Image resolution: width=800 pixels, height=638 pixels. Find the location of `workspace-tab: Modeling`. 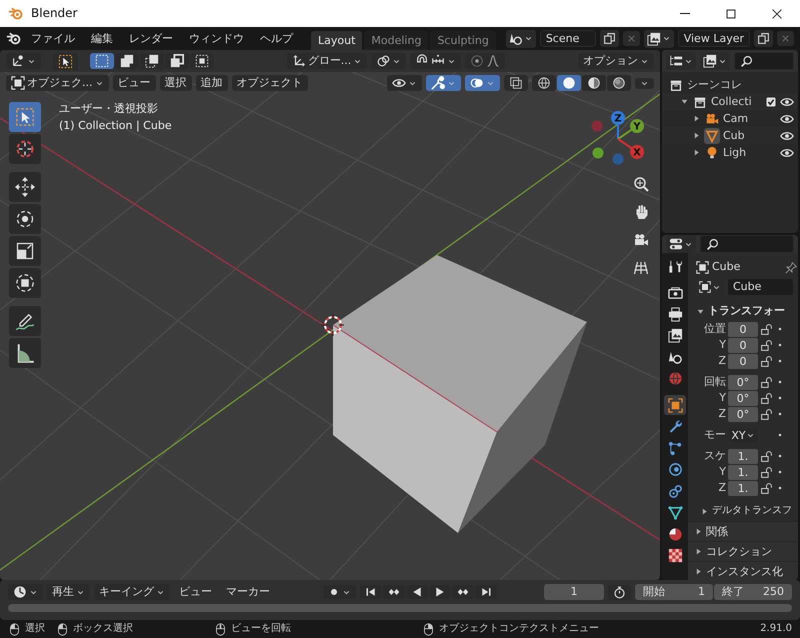

workspace-tab: Modeling is located at coordinates (396, 40).